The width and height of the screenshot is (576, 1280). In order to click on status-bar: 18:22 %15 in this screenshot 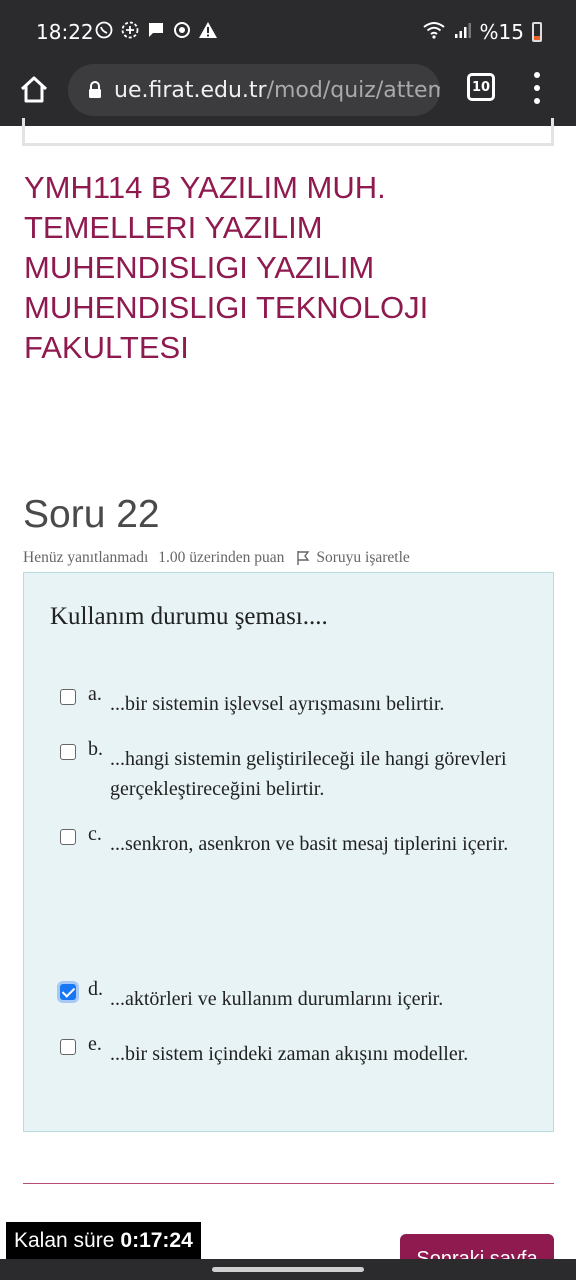, I will do `click(288, 32)`.